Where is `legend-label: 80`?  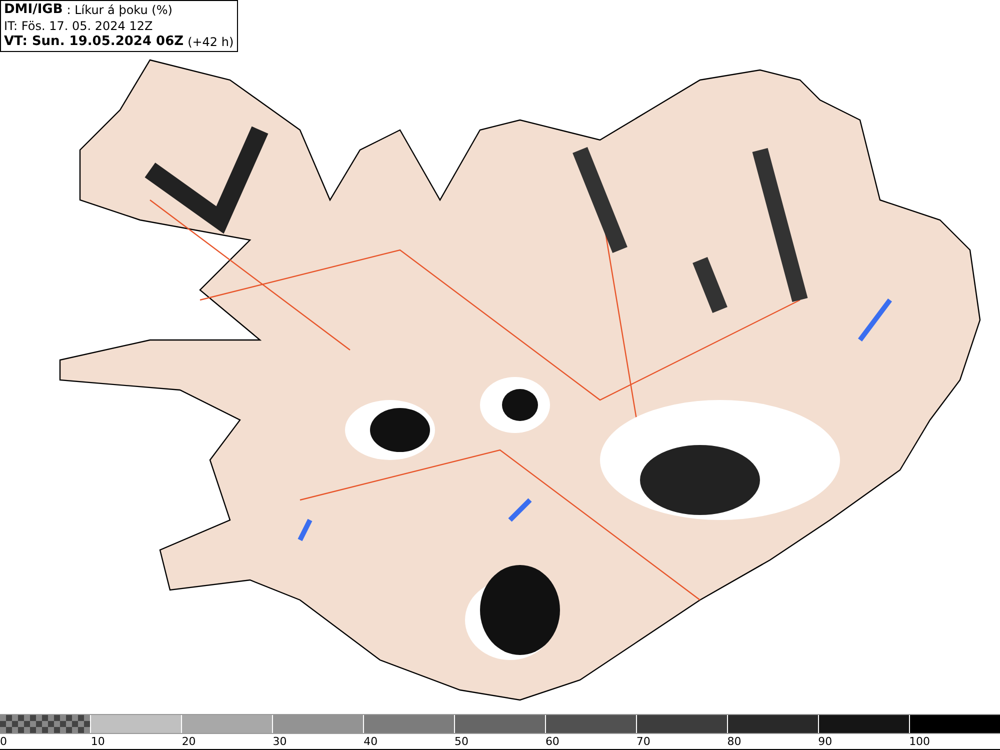 legend-label: 80 is located at coordinates (734, 741).